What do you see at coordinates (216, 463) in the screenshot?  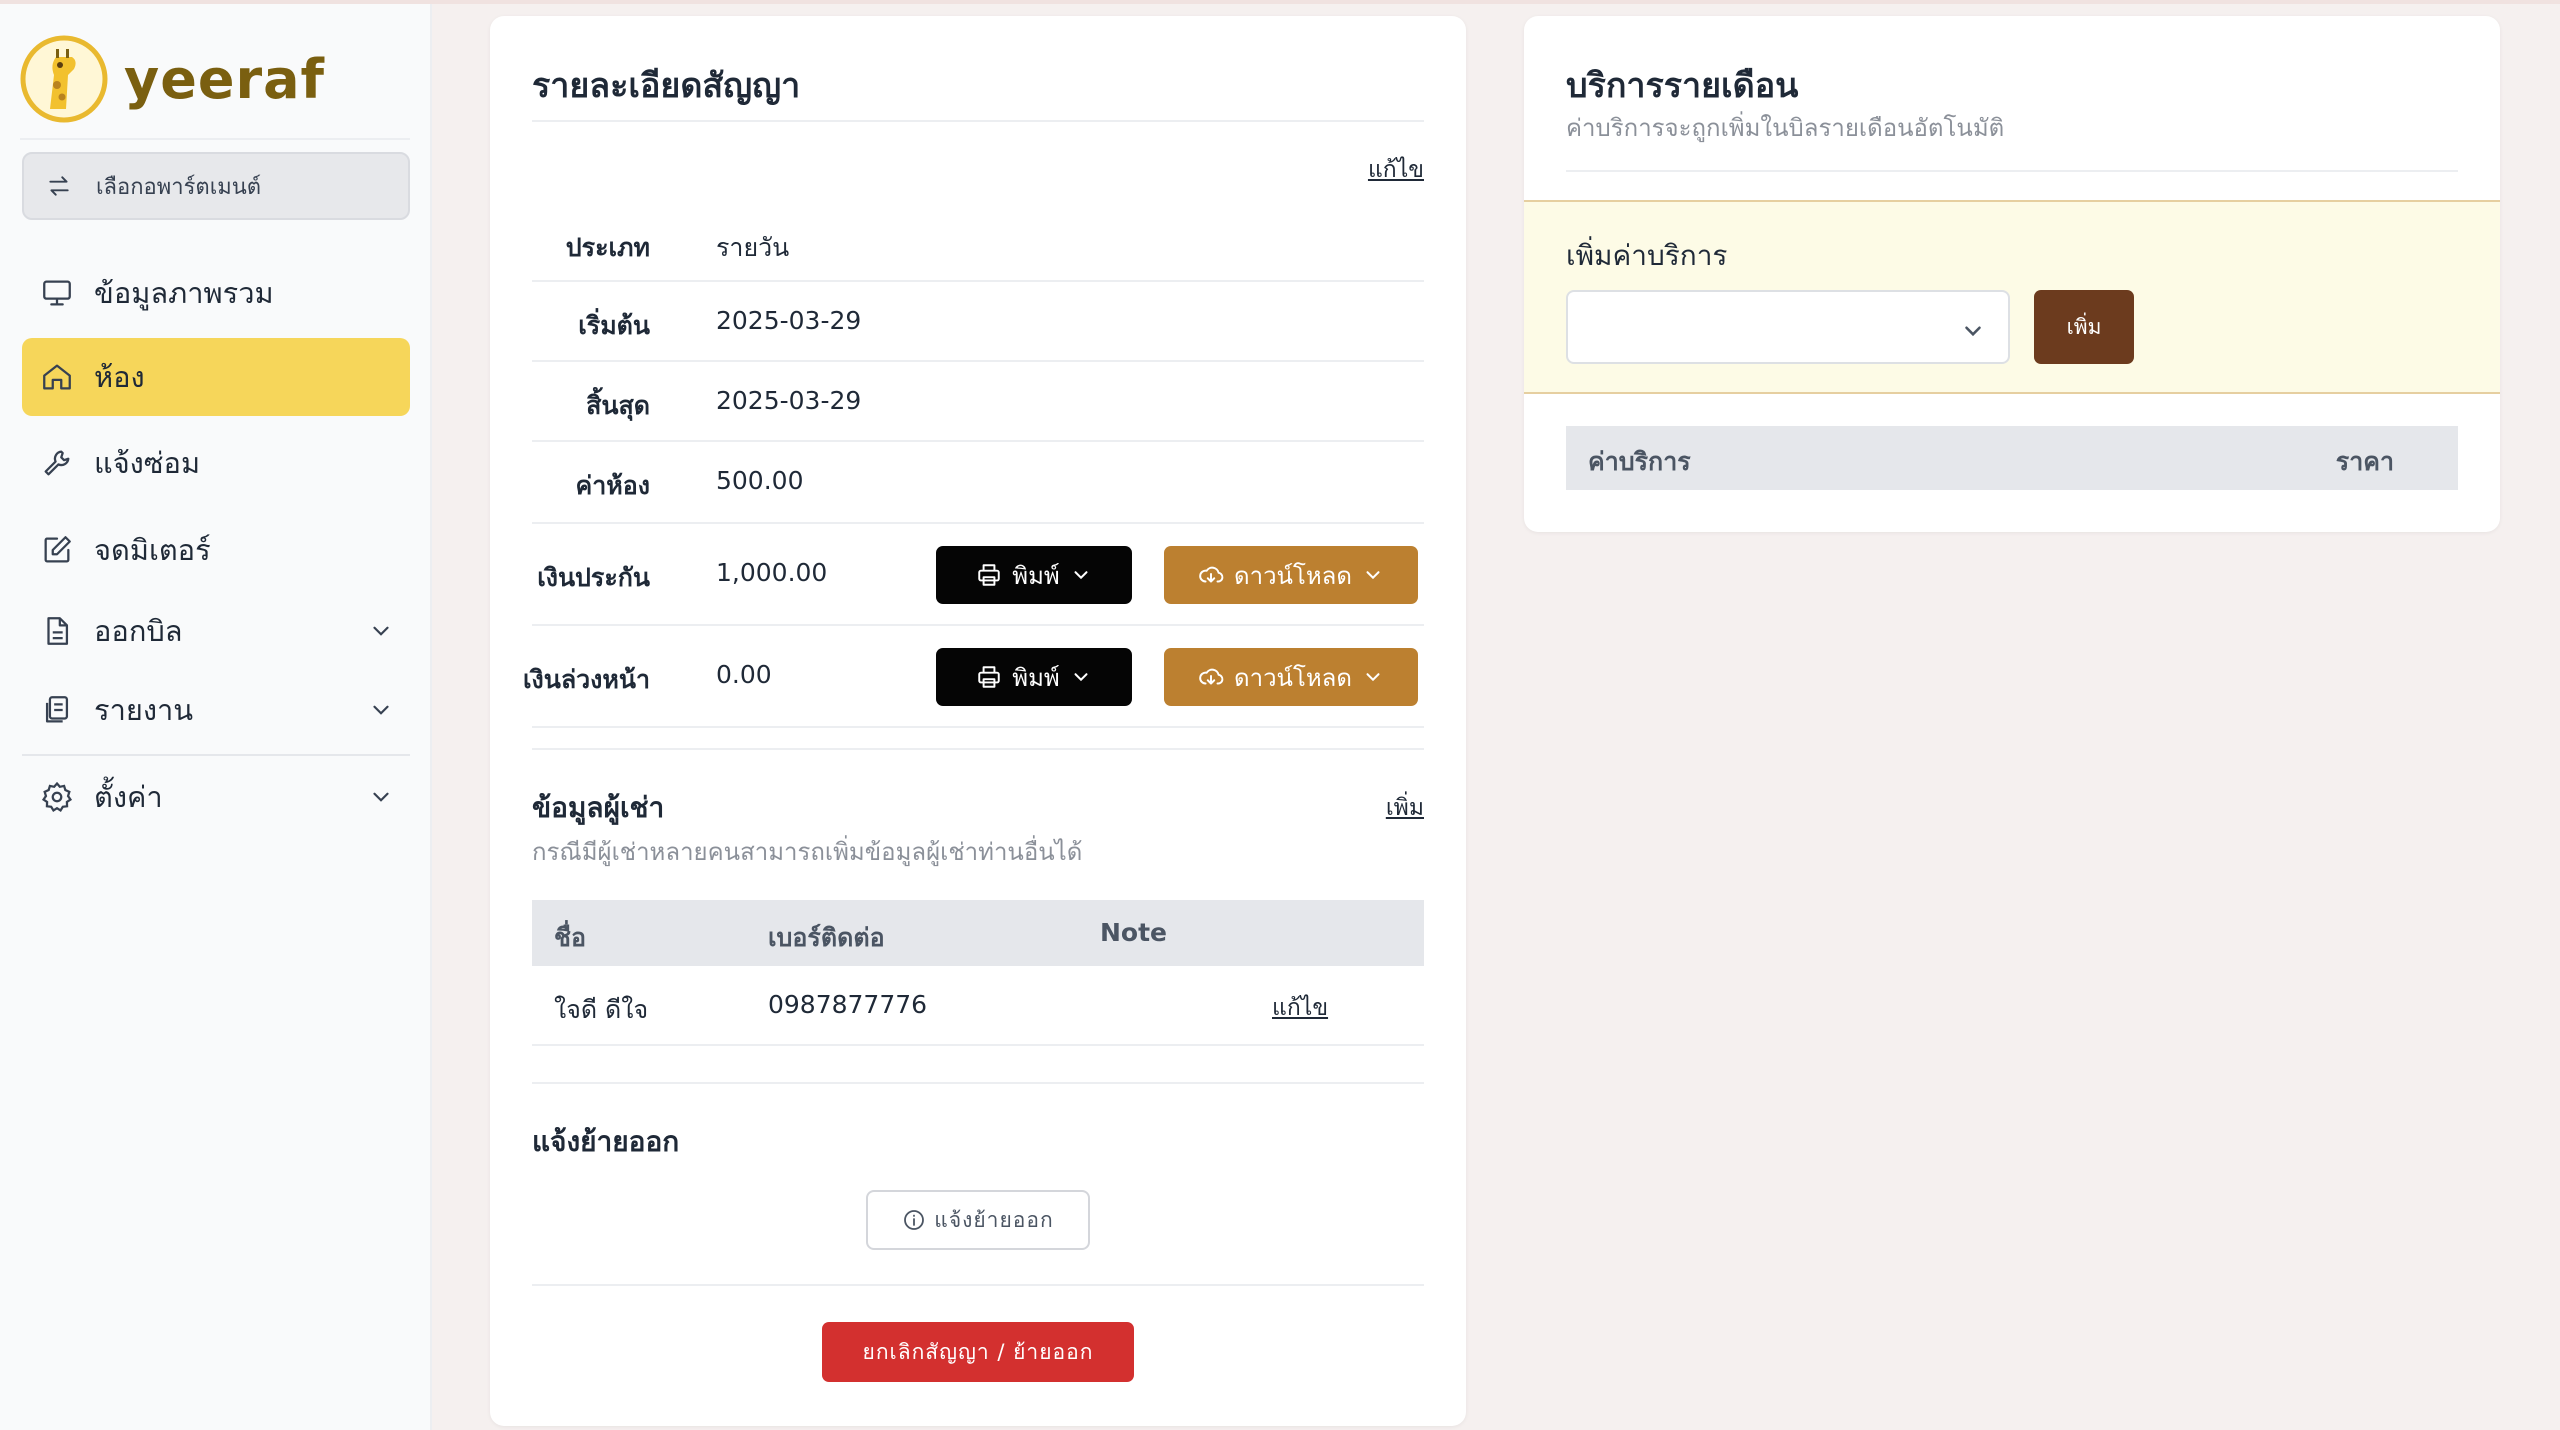 I see `sidebar-item-repair: แจ้งซ่อม` at bounding box center [216, 463].